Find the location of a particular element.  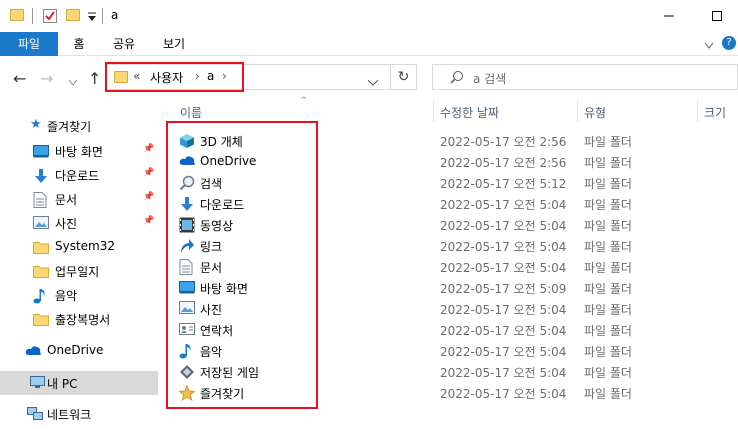

music-icon is located at coordinates (40, 296).